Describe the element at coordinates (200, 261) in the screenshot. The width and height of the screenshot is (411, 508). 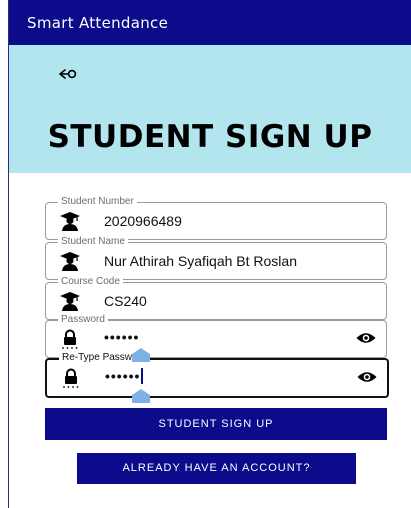
I see `student-name-value: Nur Athirah Syafiqah Bt Roslan` at that location.